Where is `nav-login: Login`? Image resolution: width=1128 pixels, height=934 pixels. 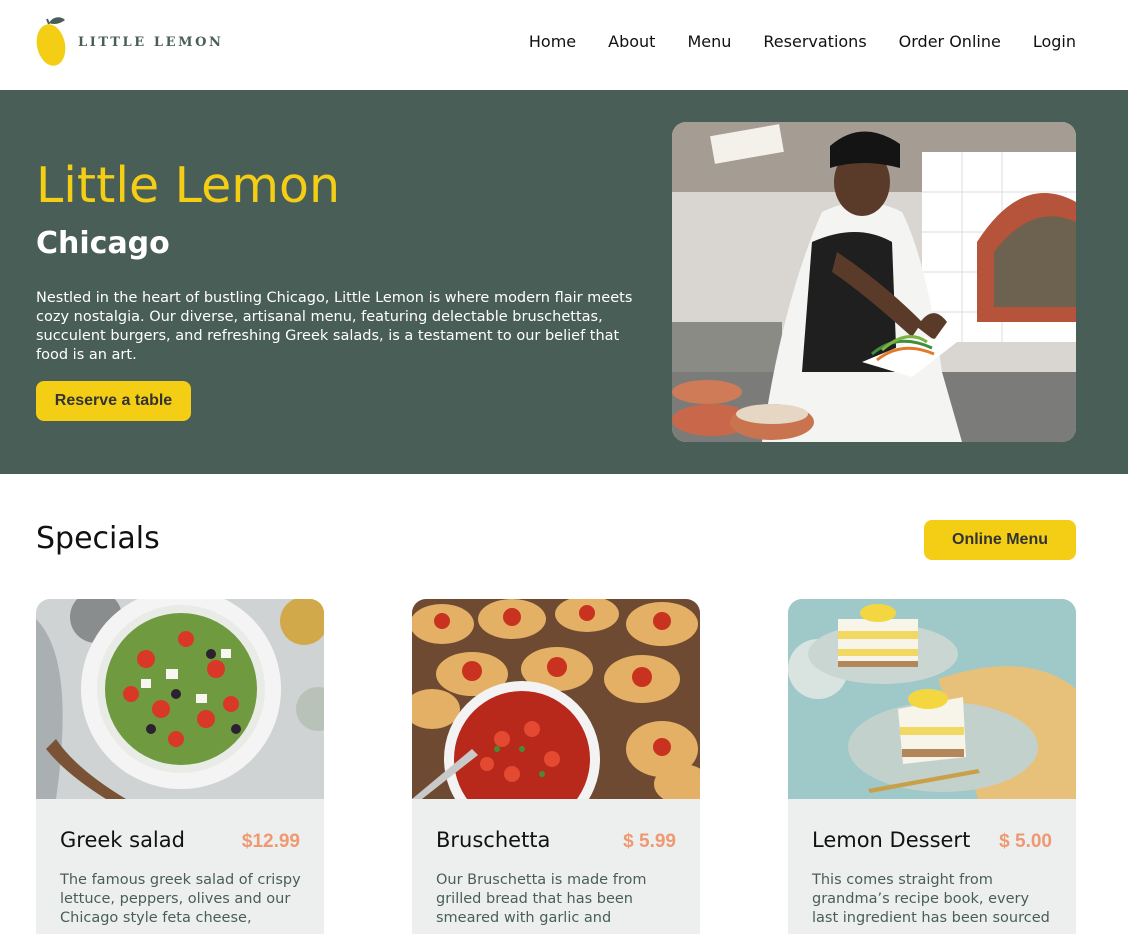
nav-login: Login is located at coordinates (1054, 41).